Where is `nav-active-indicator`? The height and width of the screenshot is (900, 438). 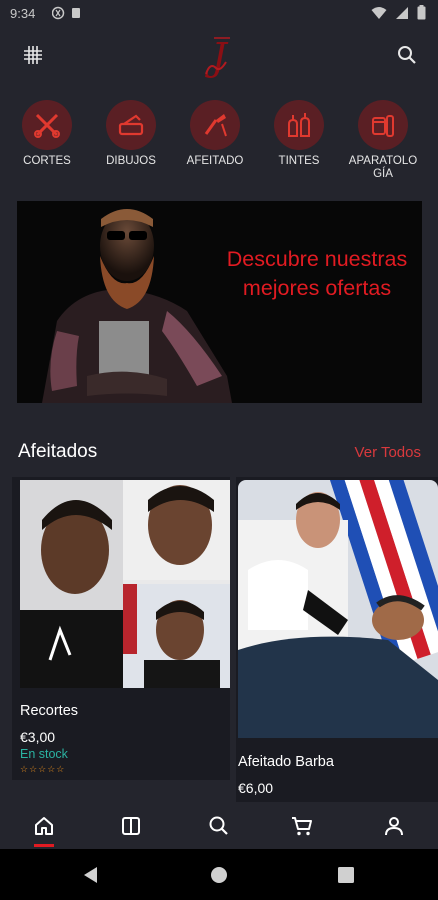 nav-active-indicator is located at coordinates (44, 845).